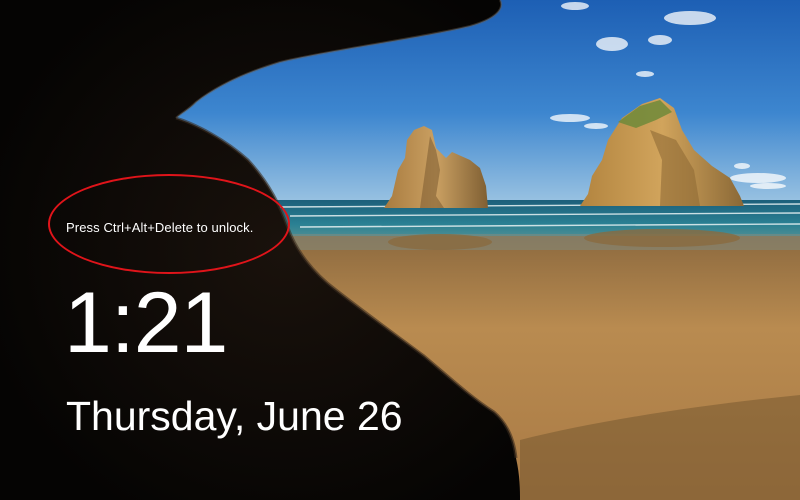  What do you see at coordinates (160, 227) in the screenshot?
I see `unlock-hint-text: Press Ctrl+Alt+Delete to unlock.` at bounding box center [160, 227].